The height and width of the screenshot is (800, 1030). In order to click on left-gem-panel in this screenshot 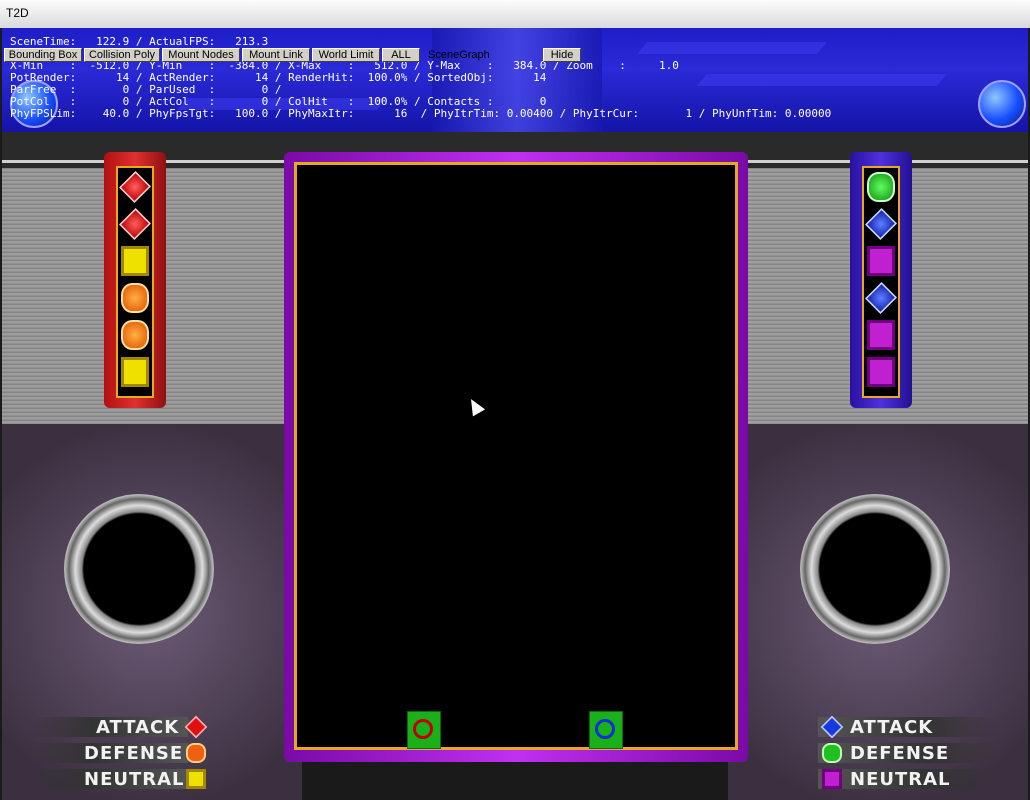, I will do `click(135, 280)`.